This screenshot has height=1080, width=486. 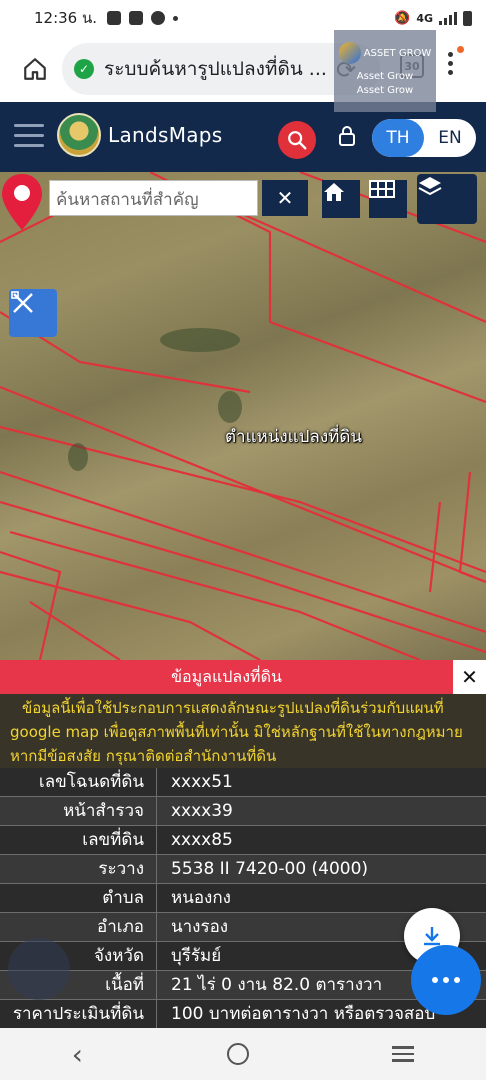 I want to click on clear-search-button: ✕, so click(x=285, y=198).